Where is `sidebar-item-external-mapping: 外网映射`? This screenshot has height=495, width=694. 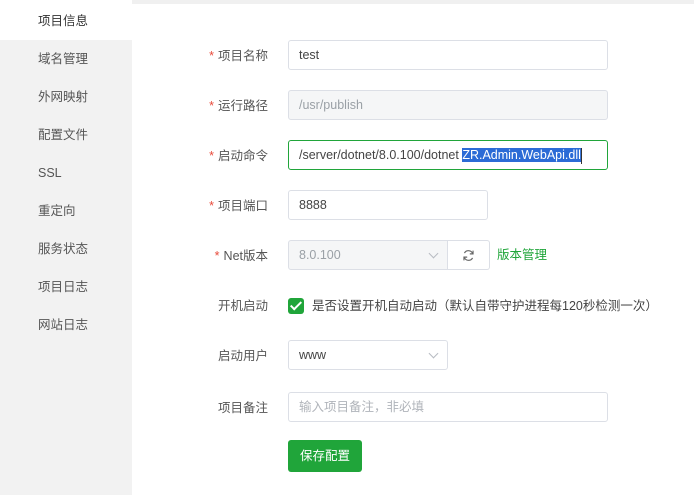 sidebar-item-external-mapping: 外网映射 is located at coordinates (66, 97).